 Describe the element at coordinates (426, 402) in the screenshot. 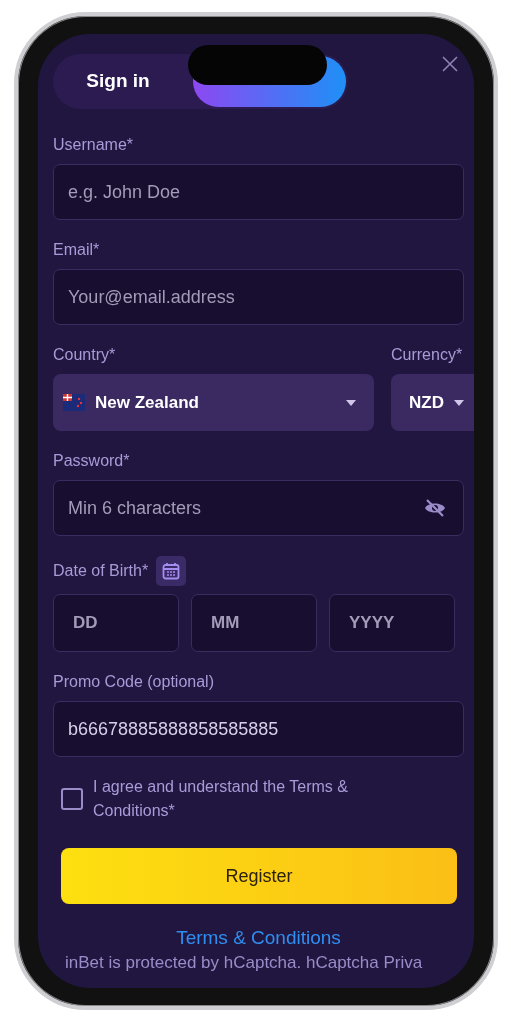

I see `selected-value: NZD` at that location.